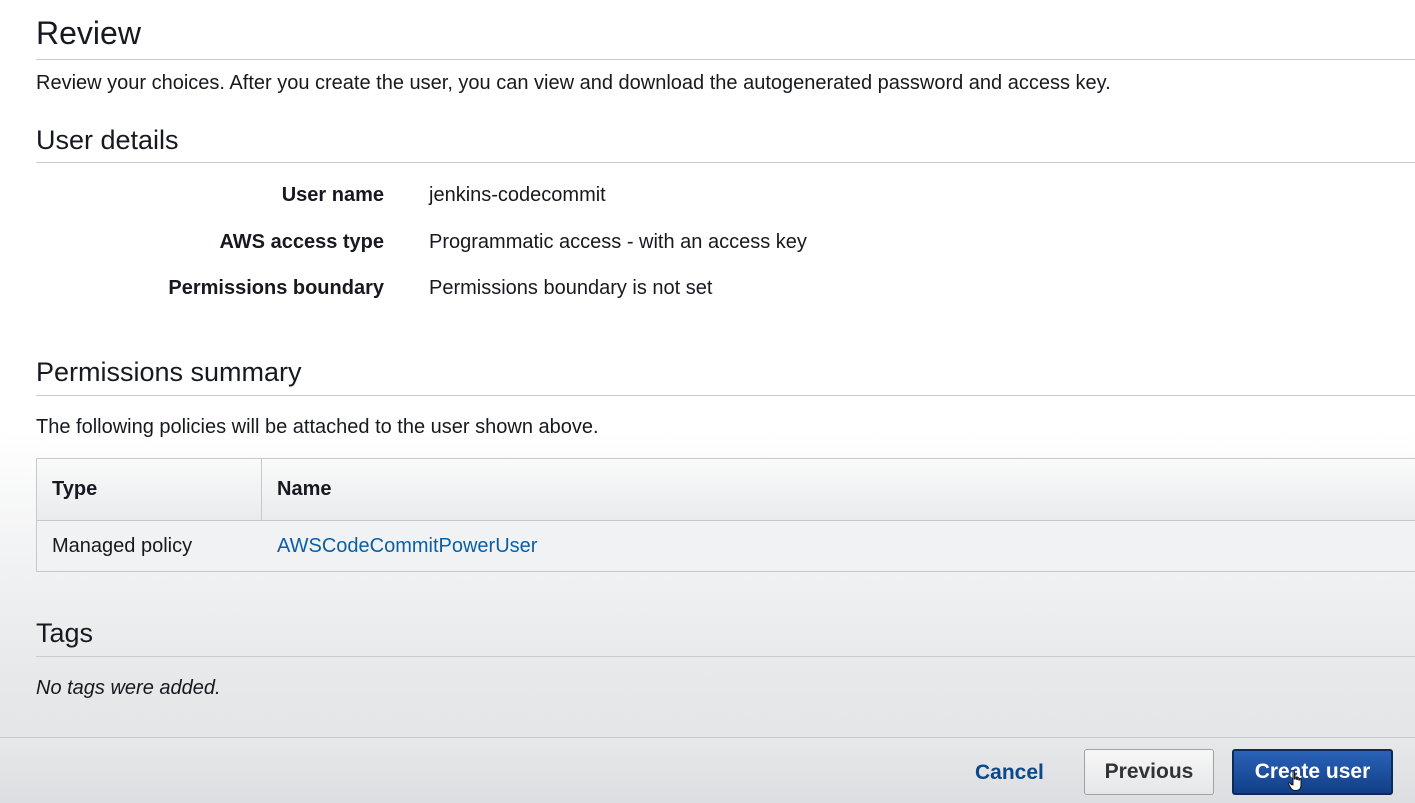 The width and height of the screenshot is (1415, 803). I want to click on user-details-divider, so click(725, 162).